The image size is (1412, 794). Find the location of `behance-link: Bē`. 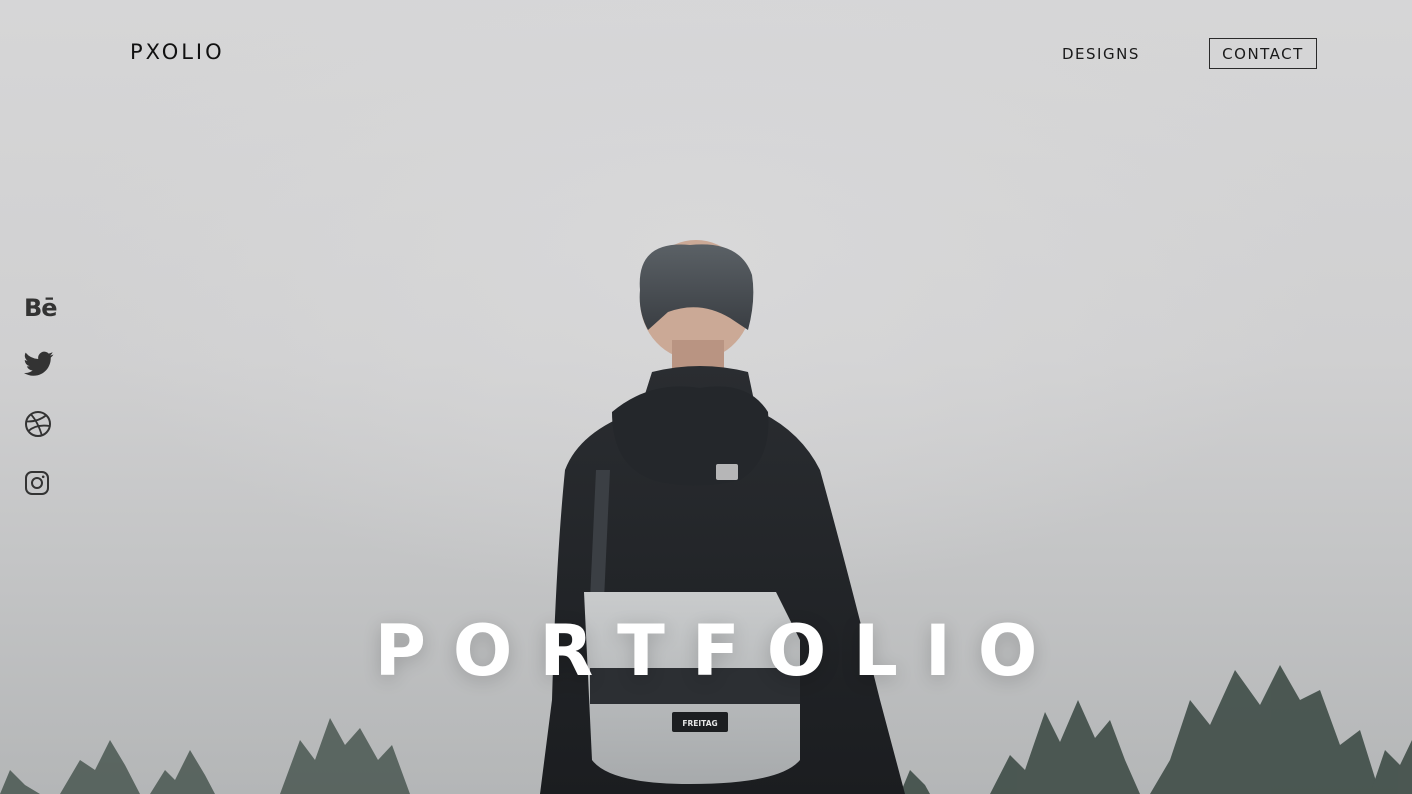

behance-link: Bē is located at coordinates (42, 308).